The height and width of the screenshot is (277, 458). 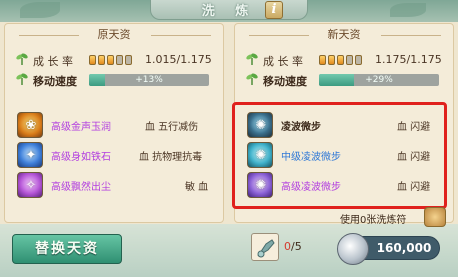 I want to click on skill-row: ✦ 高级身如铁石 血 抗物理抗毒, so click(x=117, y=156).